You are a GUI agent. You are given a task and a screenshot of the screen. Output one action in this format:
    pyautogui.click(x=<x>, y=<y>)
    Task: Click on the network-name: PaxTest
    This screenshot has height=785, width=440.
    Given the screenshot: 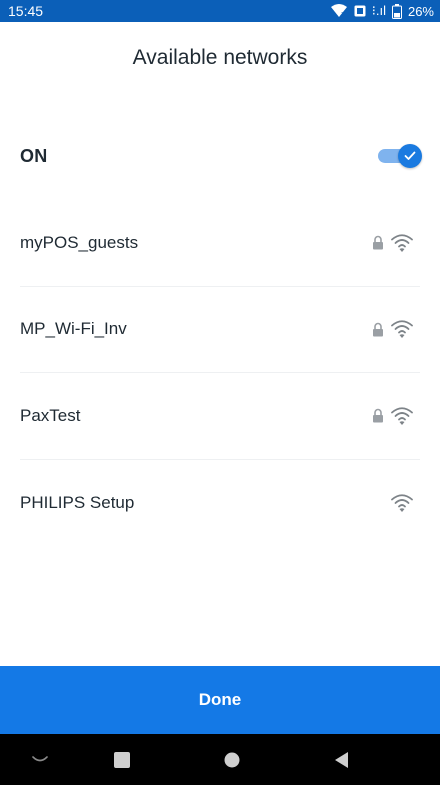 What is the action you would take?
    pyautogui.click(x=50, y=415)
    